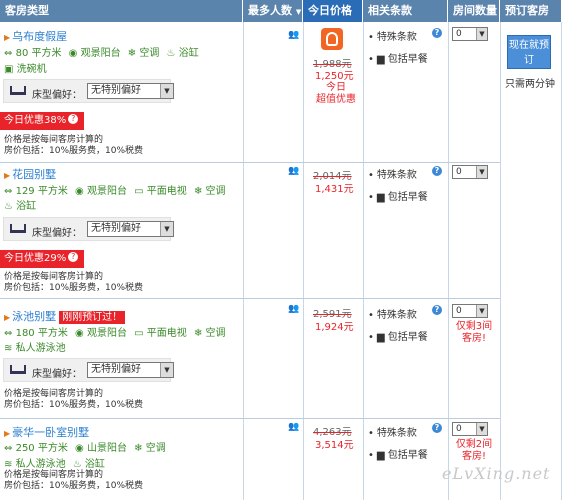  What do you see at coordinates (25, 69) in the screenshot?
I see `amenity-list: ▣ 洗碗机` at bounding box center [25, 69].